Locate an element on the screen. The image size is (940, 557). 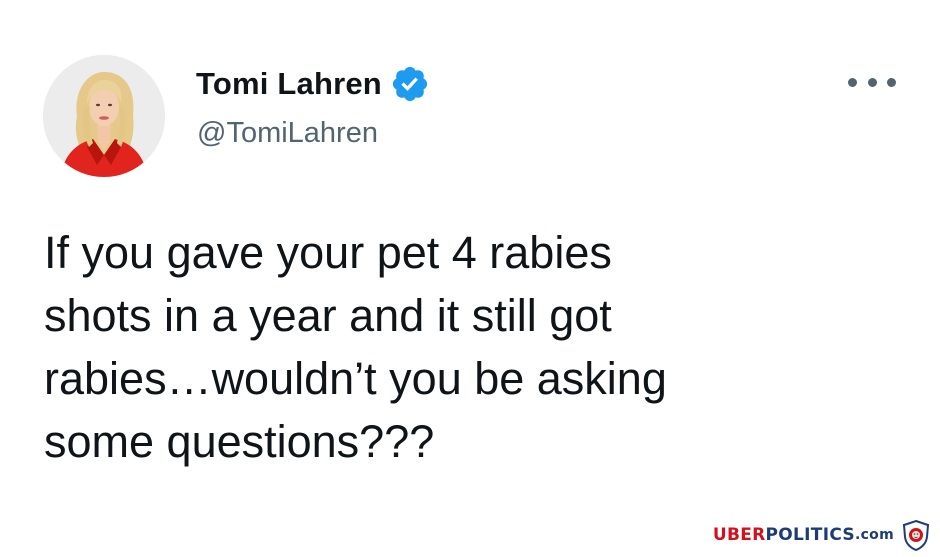
tweet-text-line: rabies…wouldn’t you be asking is located at coordinates (355, 378).